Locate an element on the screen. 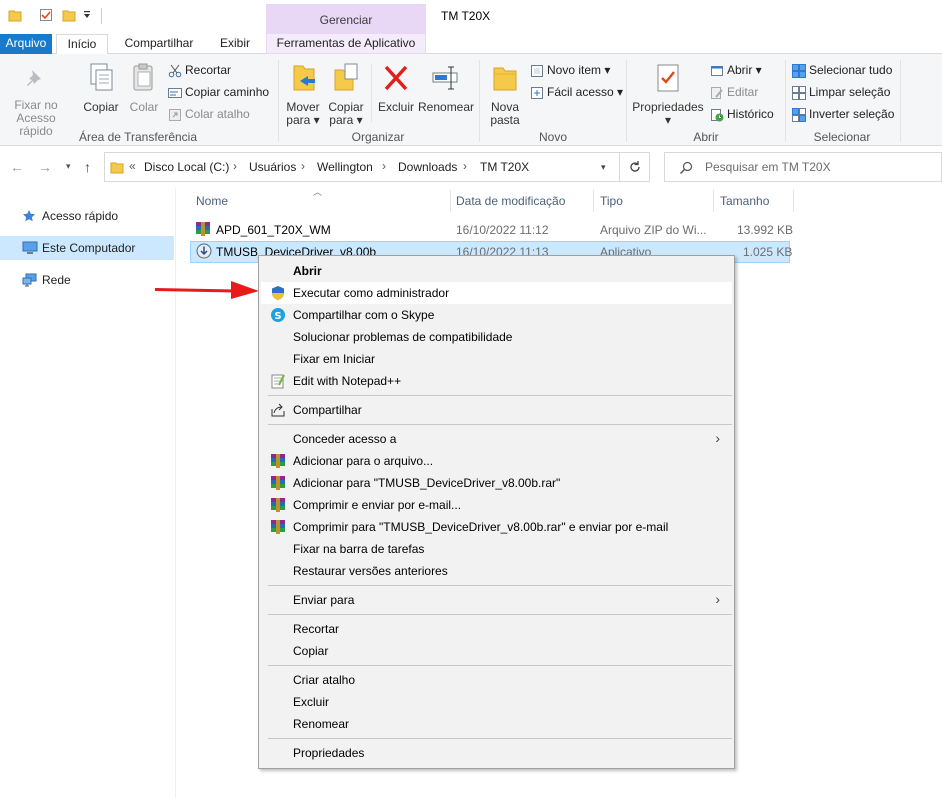  history-button: Histórico is located at coordinates (742, 114).